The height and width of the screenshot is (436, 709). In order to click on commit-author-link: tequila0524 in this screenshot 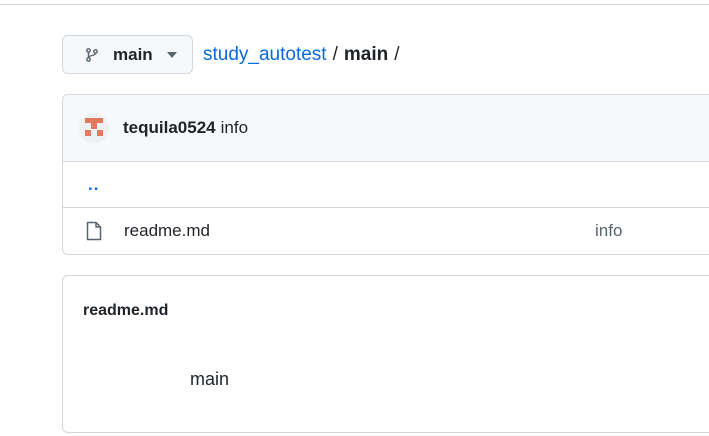, I will do `click(169, 128)`.